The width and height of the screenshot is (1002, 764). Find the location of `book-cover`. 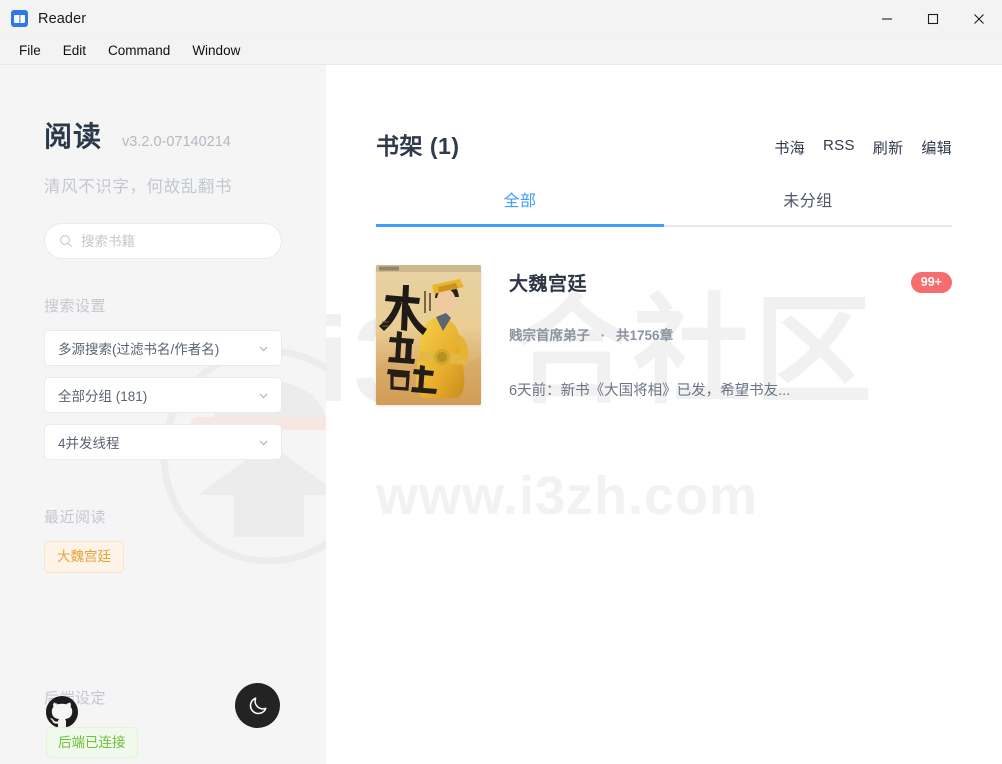

book-cover is located at coordinates (428, 335).